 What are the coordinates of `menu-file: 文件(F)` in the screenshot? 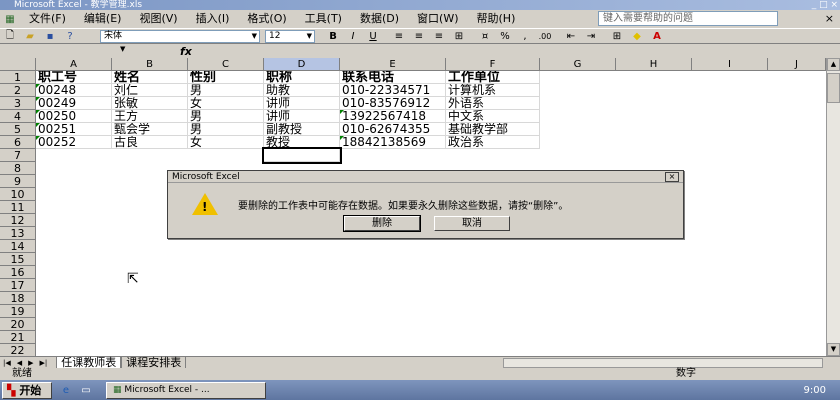 It's located at (47, 19).